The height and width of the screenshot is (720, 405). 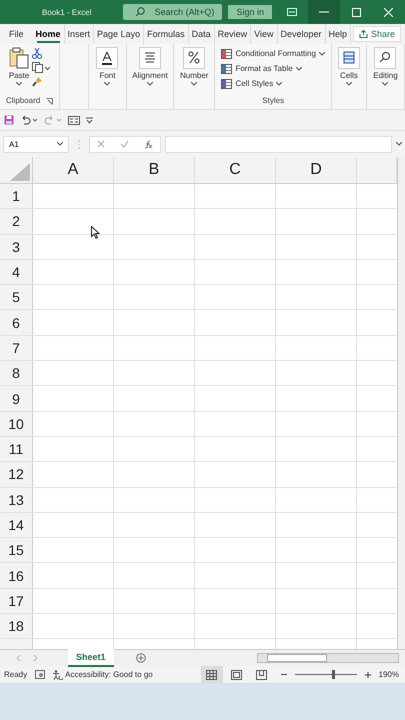 I want to click on add-sheet-icon, so click(x=141, y=658).